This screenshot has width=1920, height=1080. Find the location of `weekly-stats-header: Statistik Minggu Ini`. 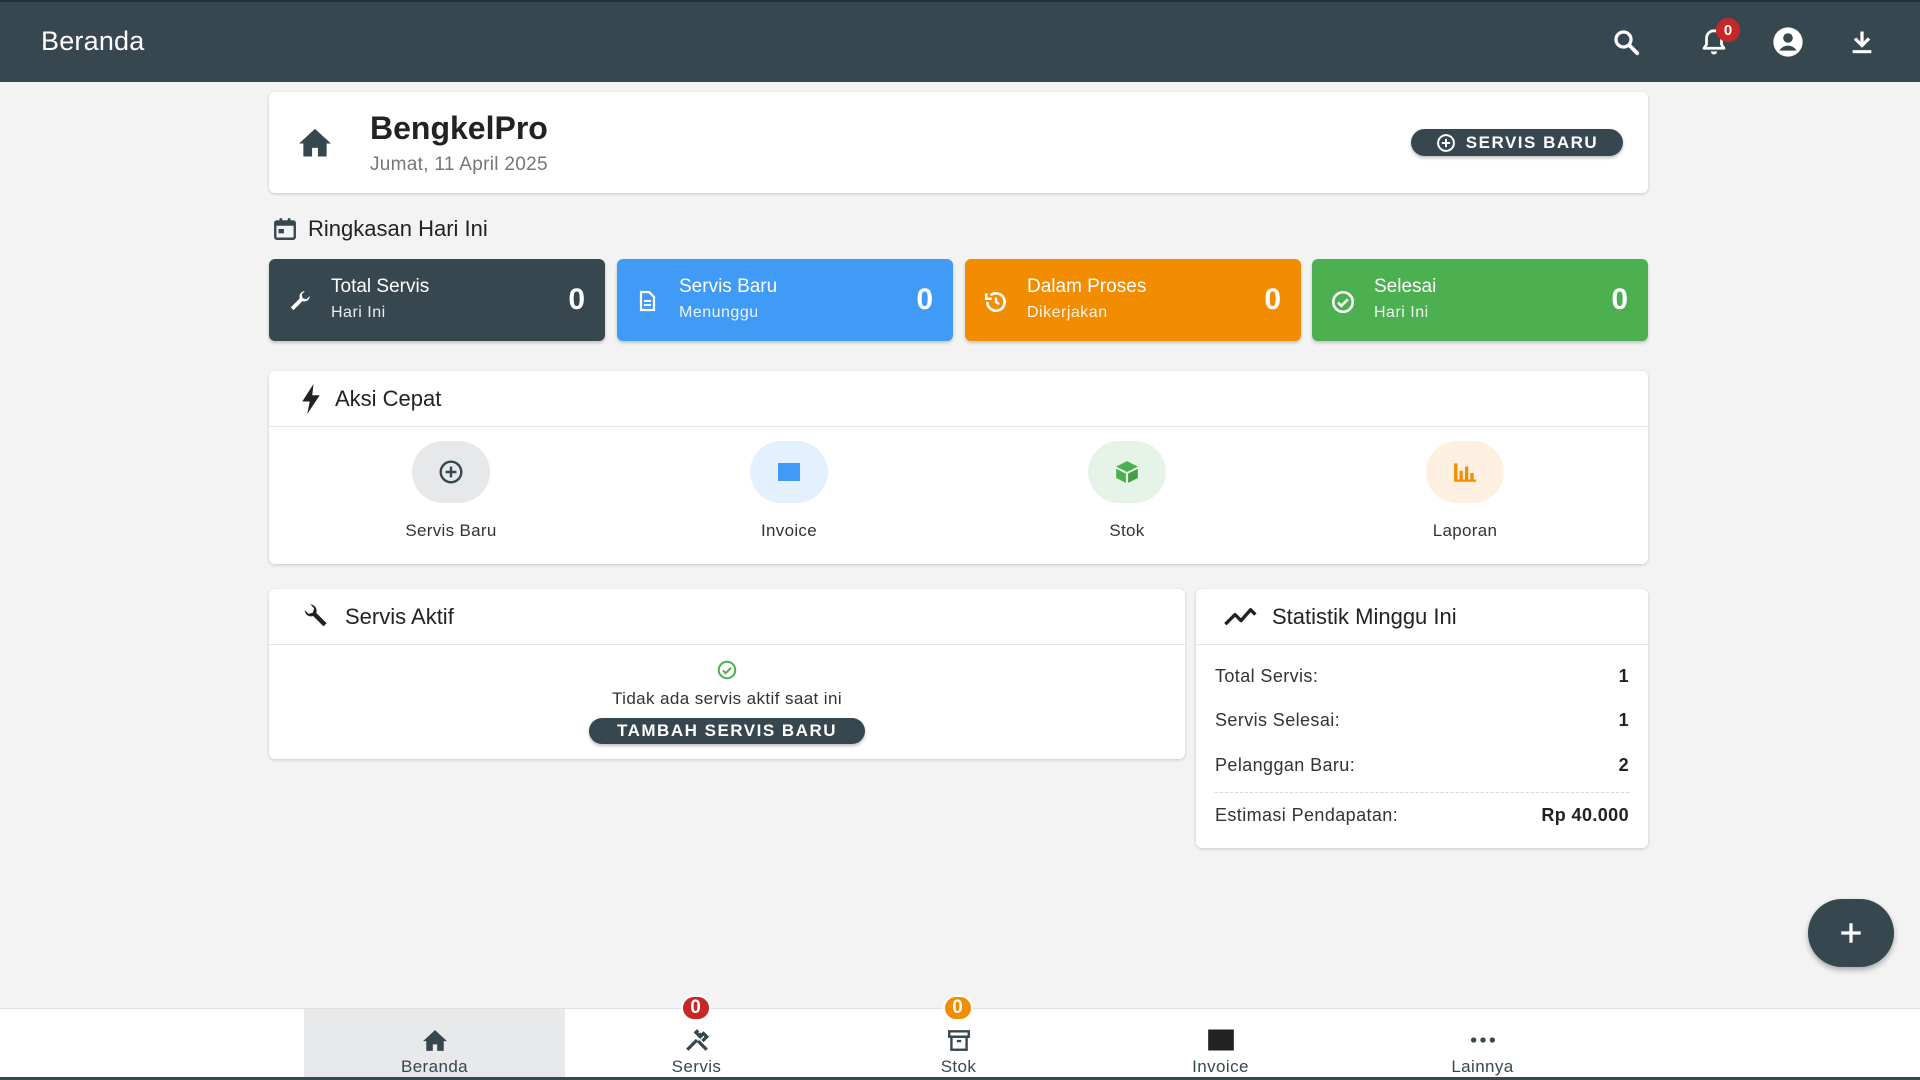

weekly-stats-header: Statistik Minggu Ini is located at coordinates (1422, 617).